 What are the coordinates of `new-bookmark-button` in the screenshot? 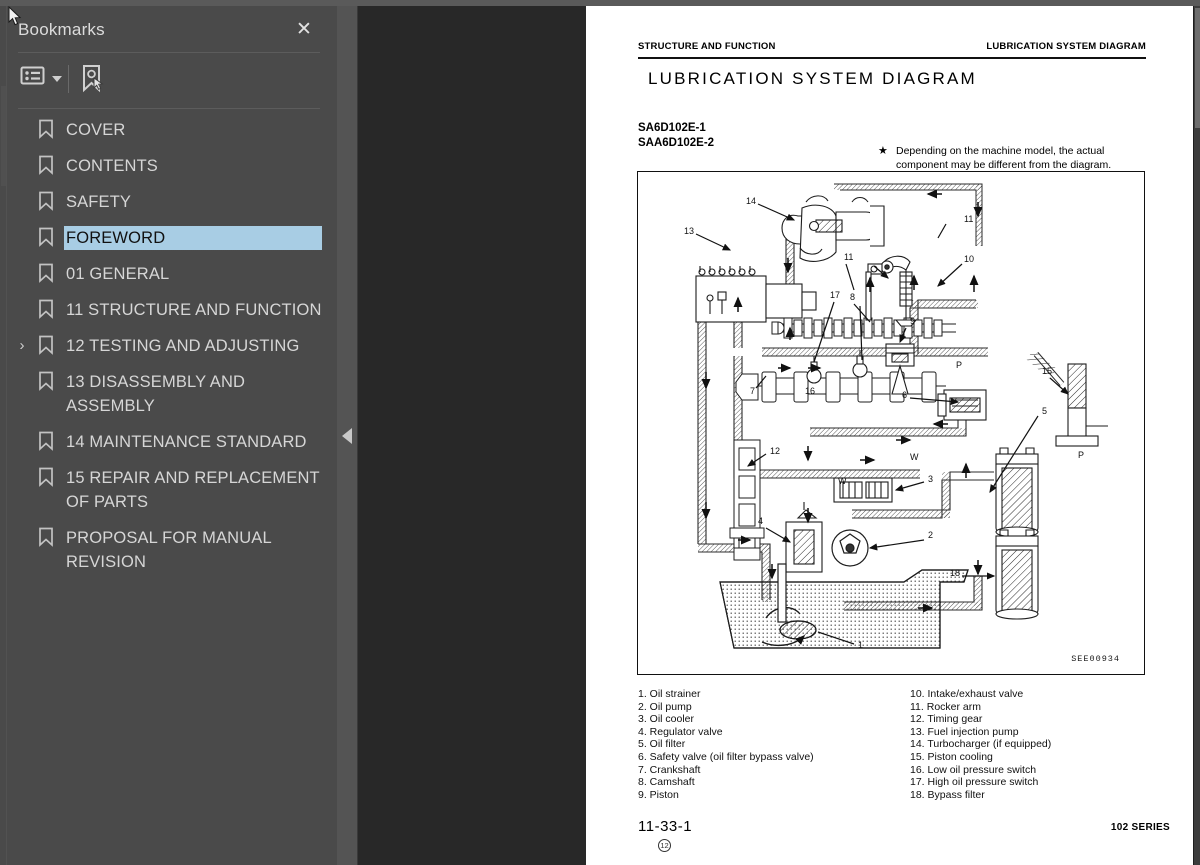 It's located at (93, 81).